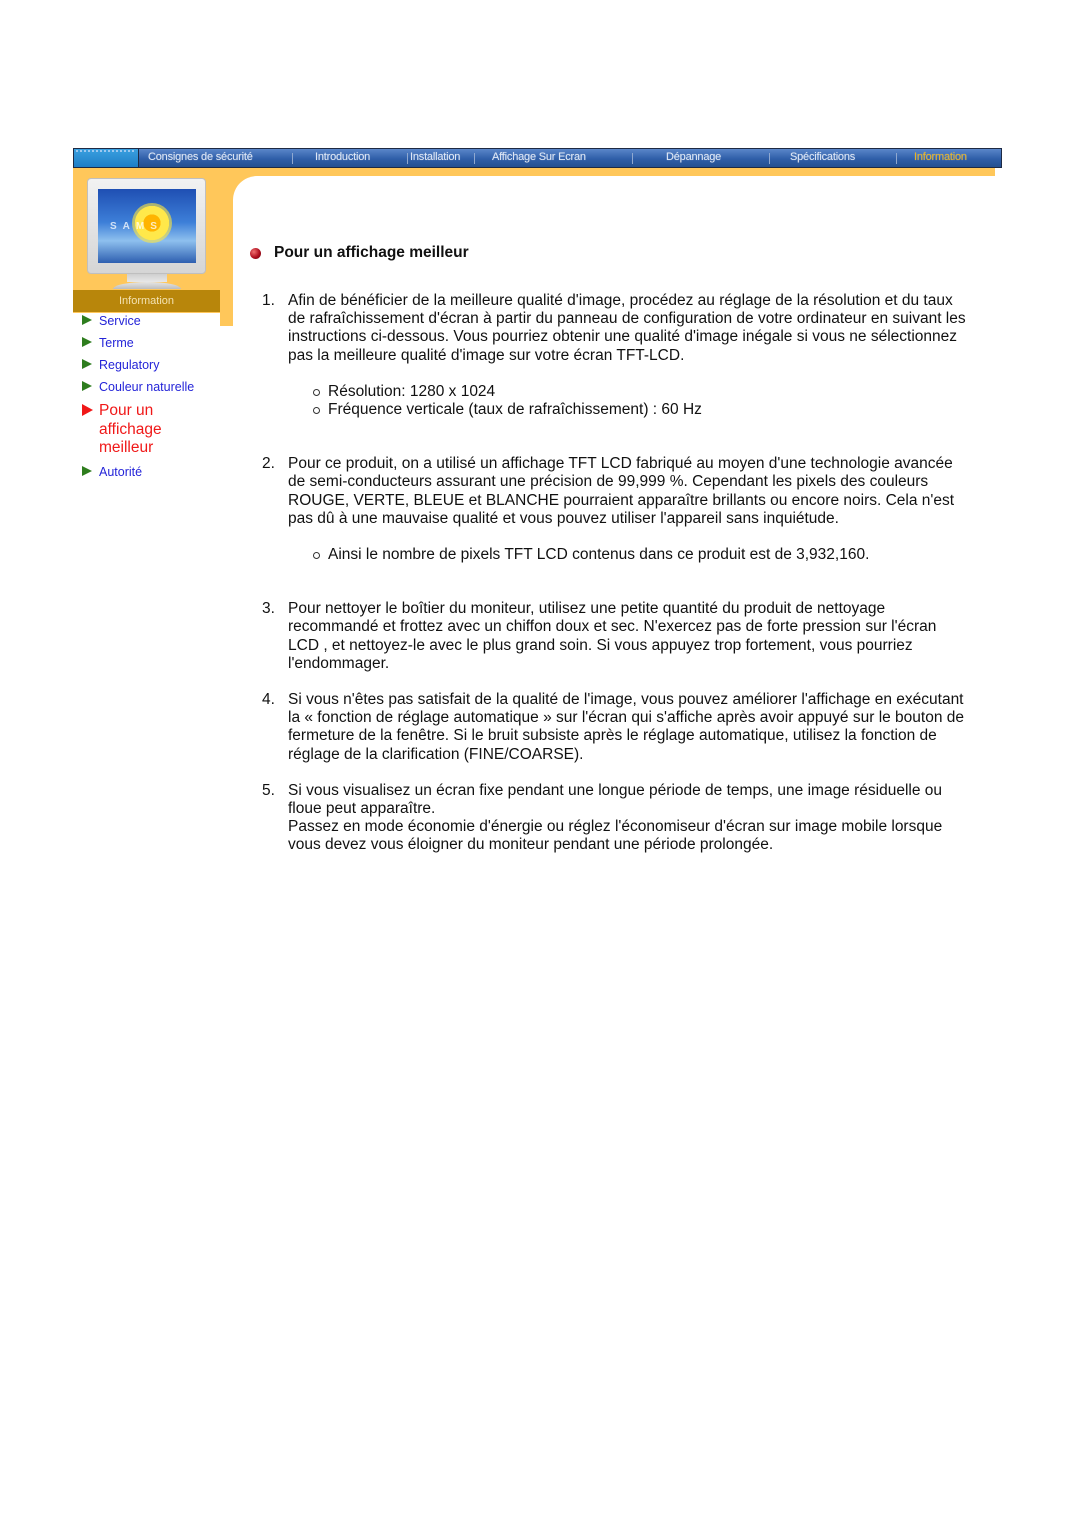 Image resolution: width=1080 pixels, height=1528 pixels. I want to click on item-number: 1., so click(268, 300).